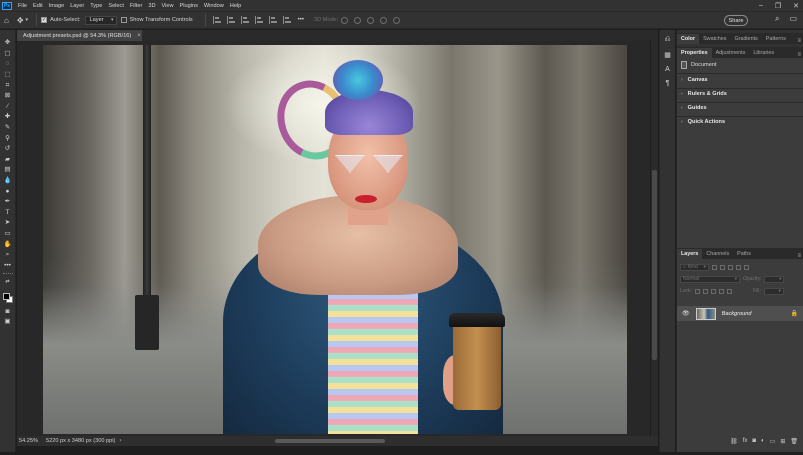  What do you see at coordinates (230, 20) in the screenshot?
I see `align-horizontal-center-icon` at bounding box center [230, 20].